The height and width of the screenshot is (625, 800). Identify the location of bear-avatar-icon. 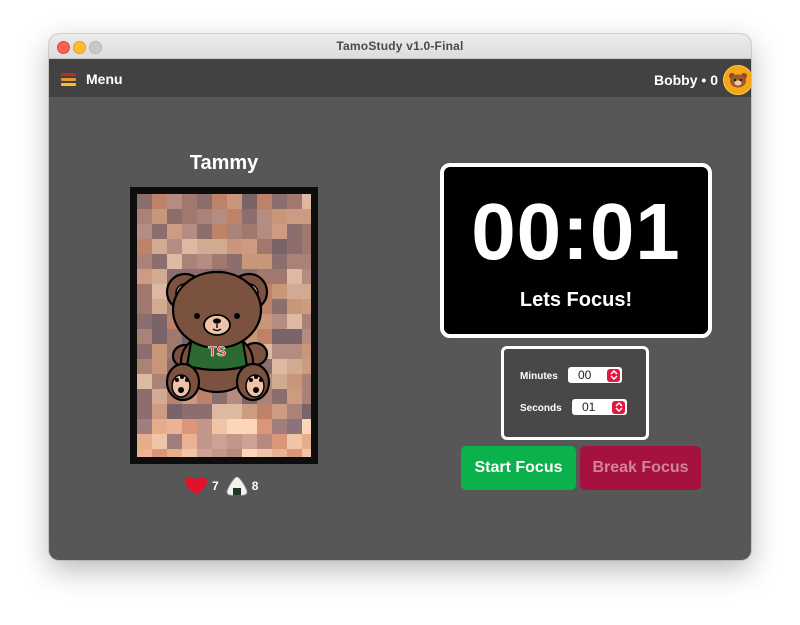
(737, 80).